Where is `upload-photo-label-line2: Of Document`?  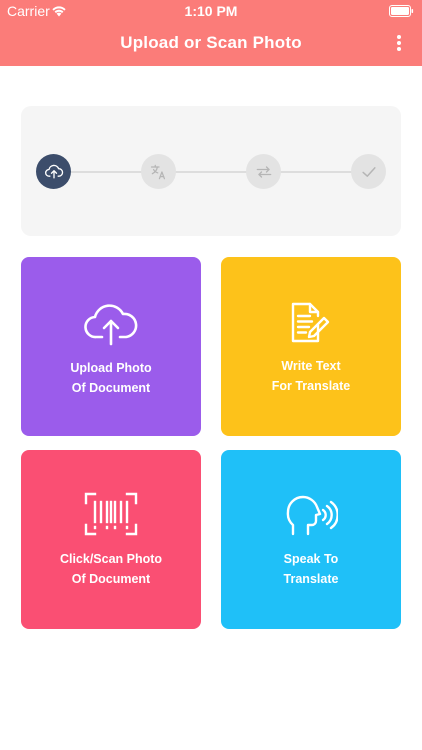 upload-photo-label-line2: Of Document is located at coordinates (111, 388).